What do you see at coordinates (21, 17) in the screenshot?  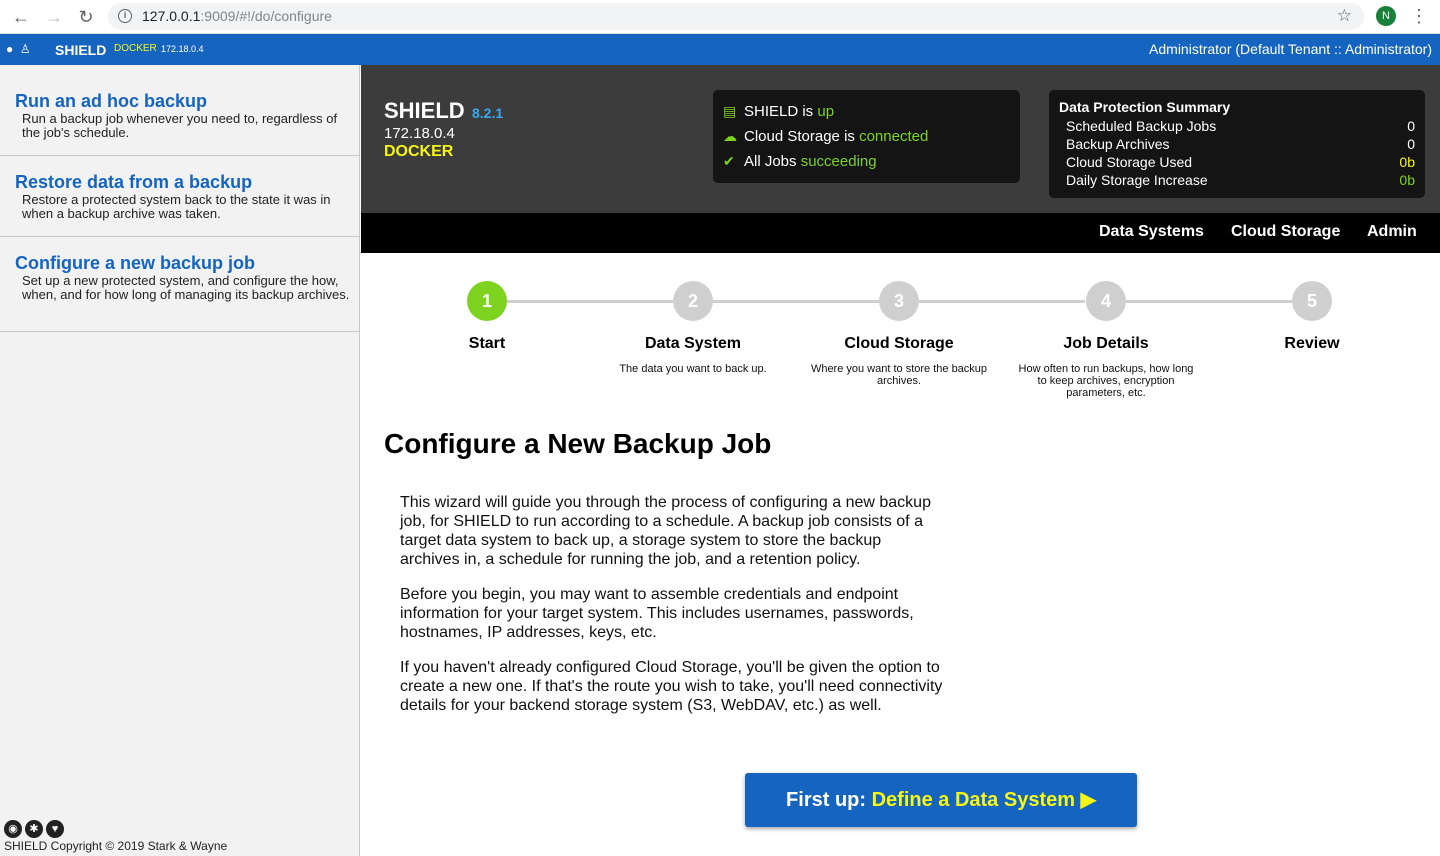 I see `back-arrow-icon: ←` at bounding box center [21, 17].